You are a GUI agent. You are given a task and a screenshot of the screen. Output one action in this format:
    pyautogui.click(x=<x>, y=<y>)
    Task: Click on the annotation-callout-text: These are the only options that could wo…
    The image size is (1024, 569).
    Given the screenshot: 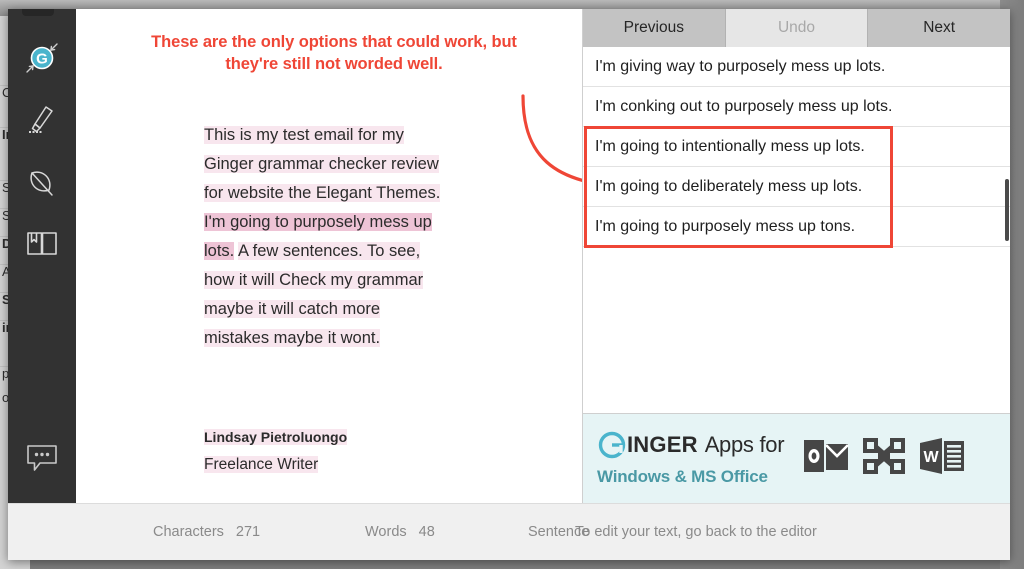 What is the action you would take?
    pyautogui.click(x=334, y=53)
    